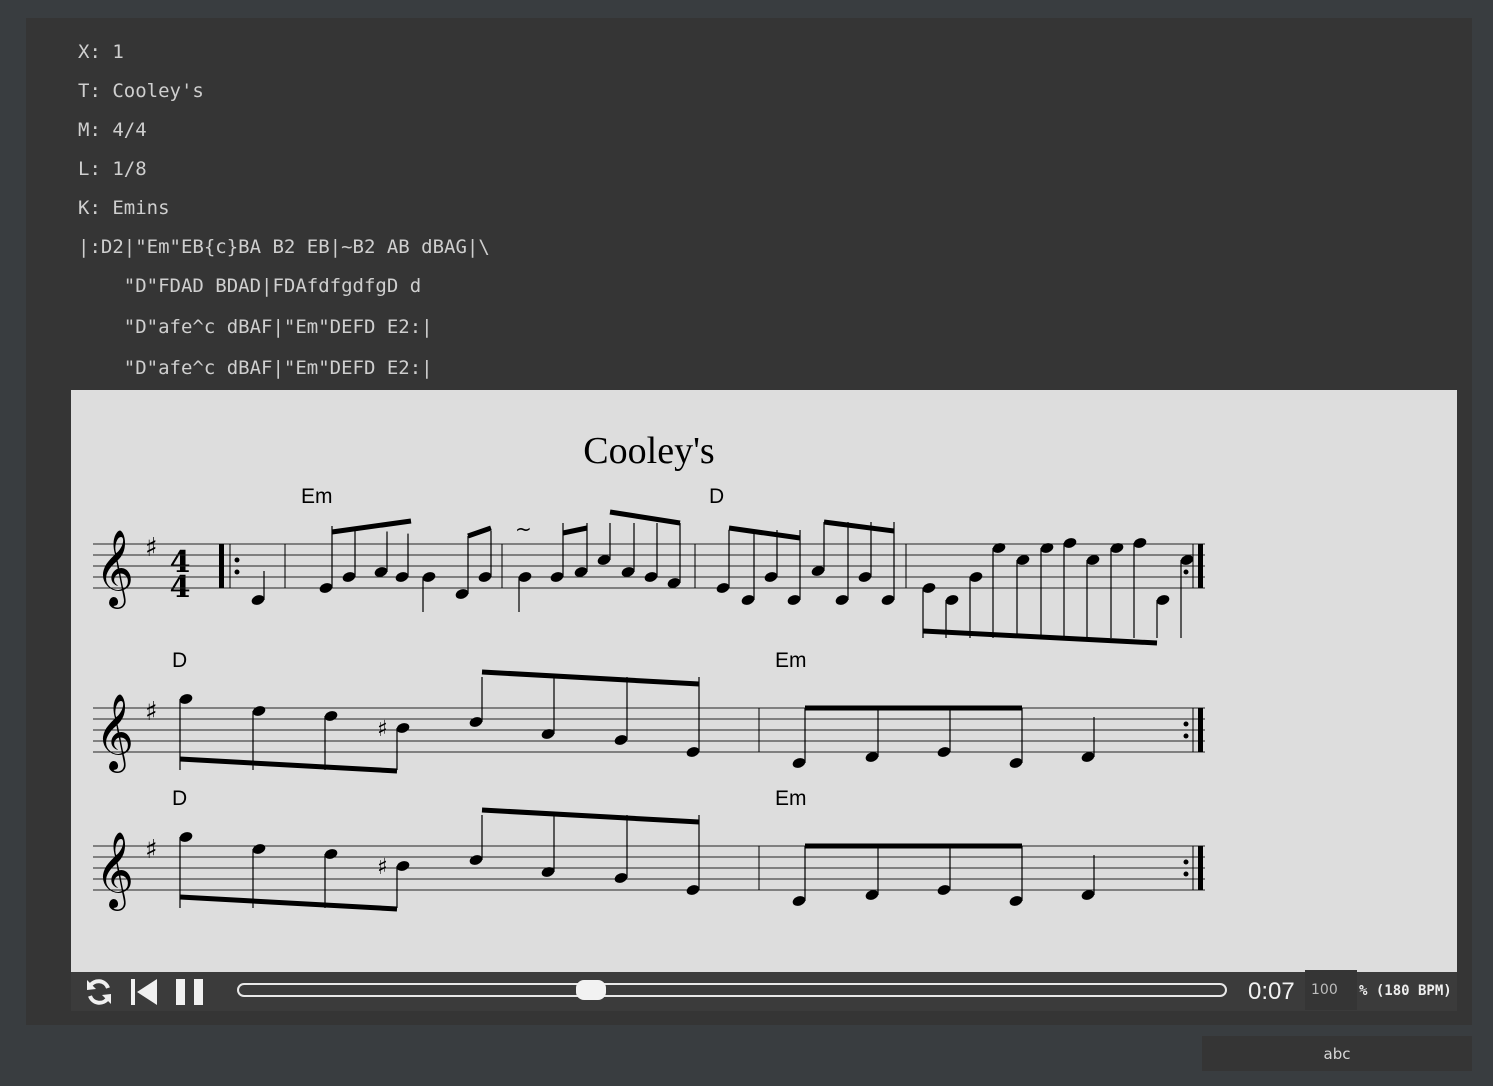 The height and width of the screenshot is (1086, 1493). Describe the element at coordinates (221, 566) in the screenshot. I see `start-barline` at that location.